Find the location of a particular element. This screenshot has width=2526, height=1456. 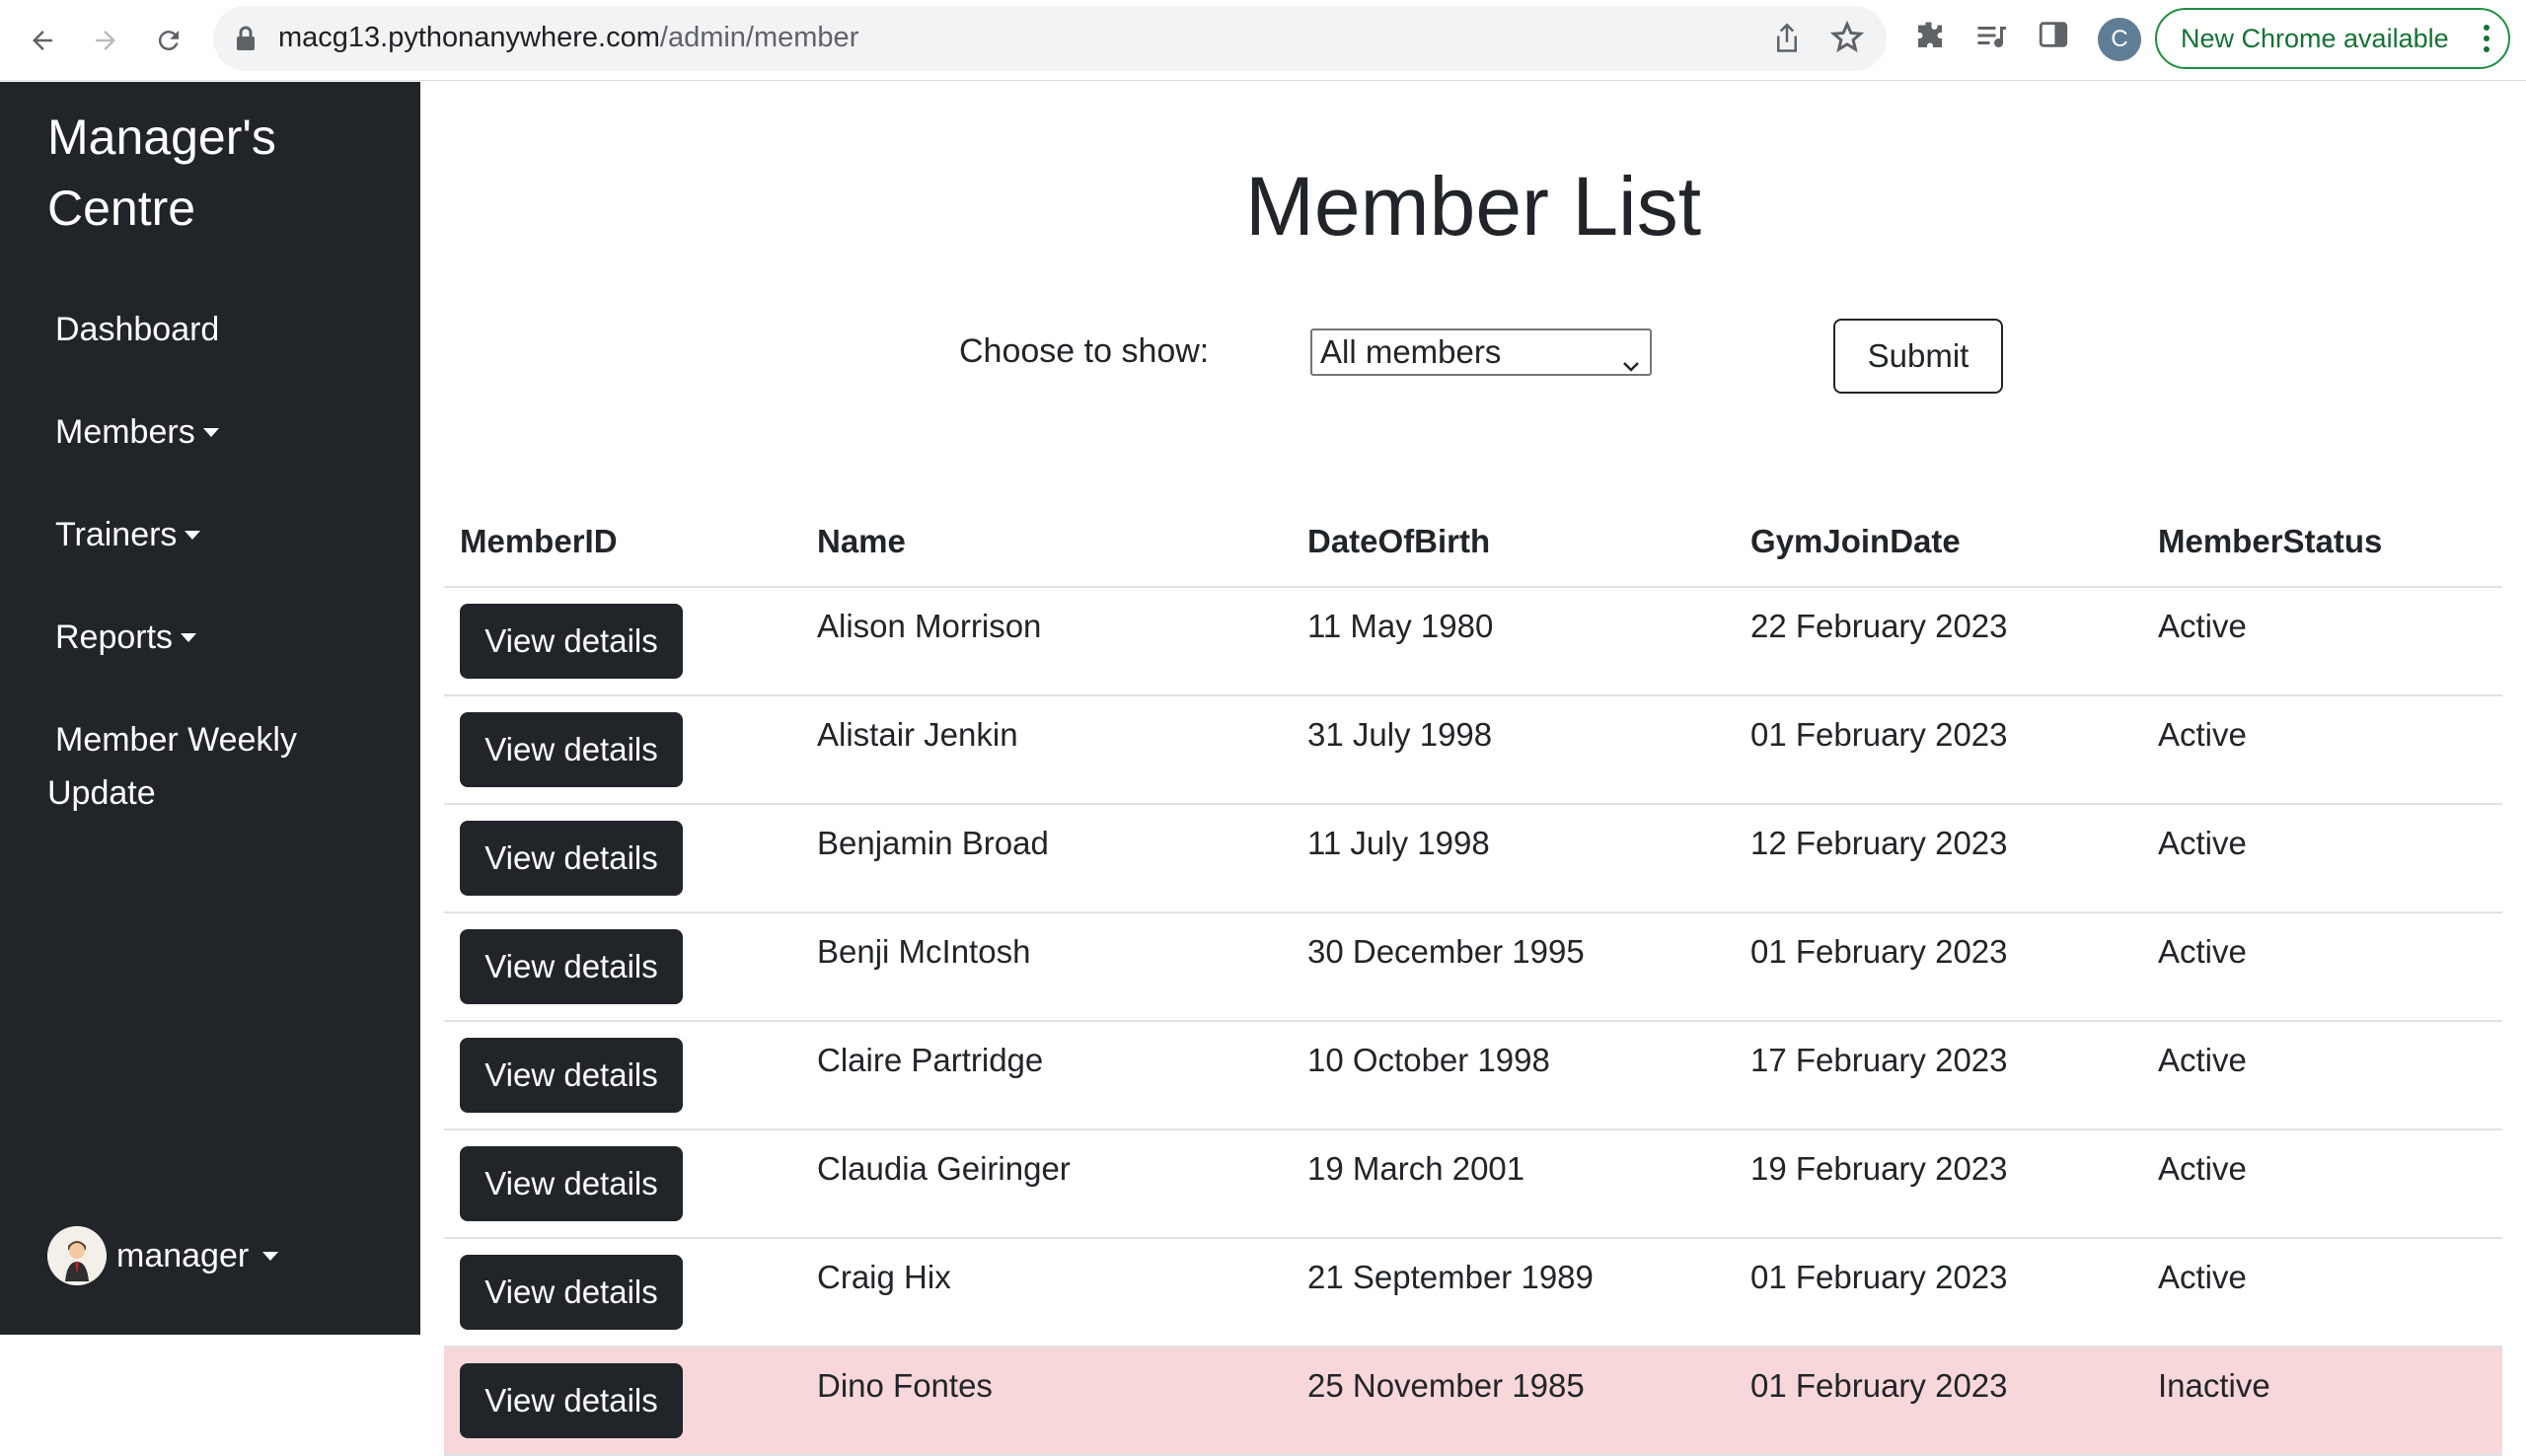

bookmark-star-icon is located at coordinates (1847, 40).